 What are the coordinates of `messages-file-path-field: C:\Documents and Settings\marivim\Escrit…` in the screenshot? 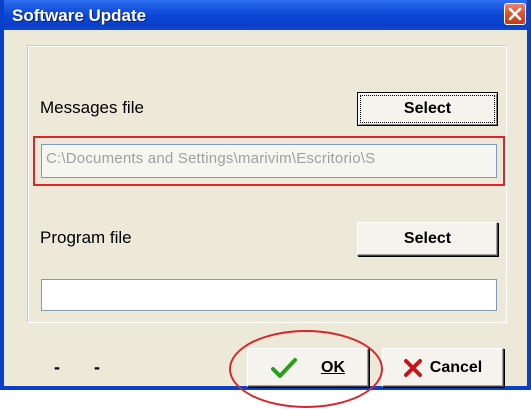 It's located at (269, 161).